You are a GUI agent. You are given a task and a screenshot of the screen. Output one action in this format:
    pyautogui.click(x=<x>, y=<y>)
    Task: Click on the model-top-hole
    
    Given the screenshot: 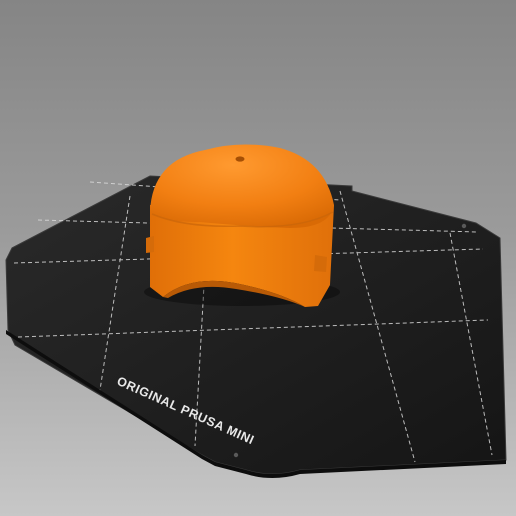 What is the action you would take?
    pyautogui.click(x=240, y=159)
    